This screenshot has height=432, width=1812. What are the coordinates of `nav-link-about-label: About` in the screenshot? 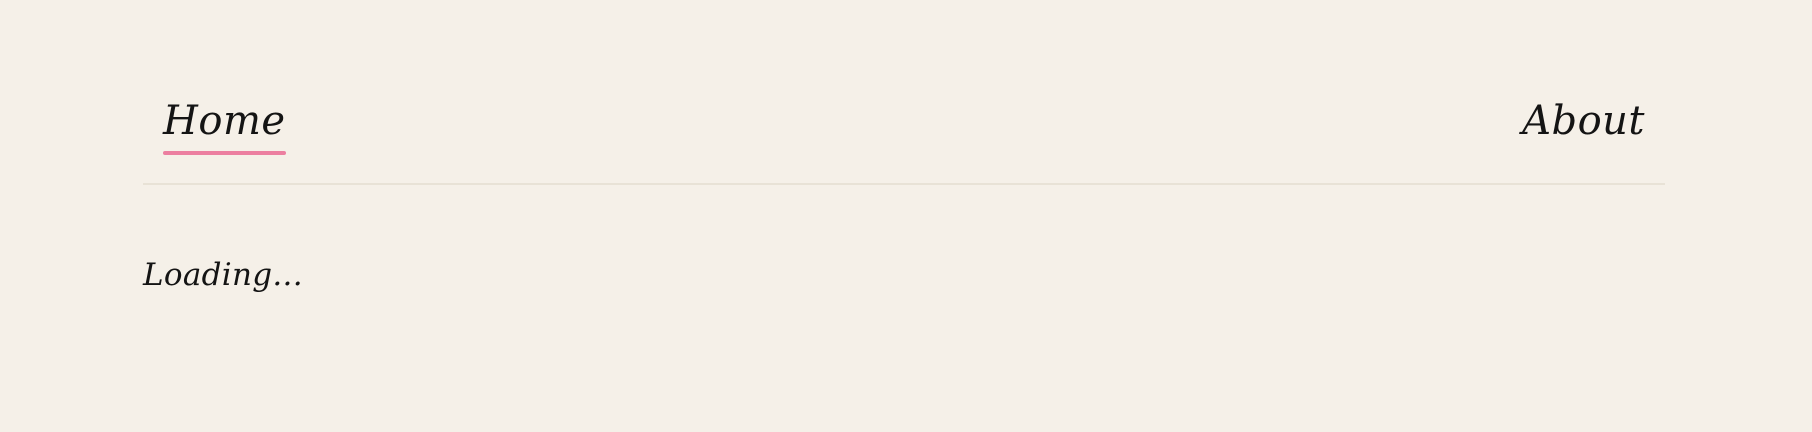 It's located at (1583, 121).